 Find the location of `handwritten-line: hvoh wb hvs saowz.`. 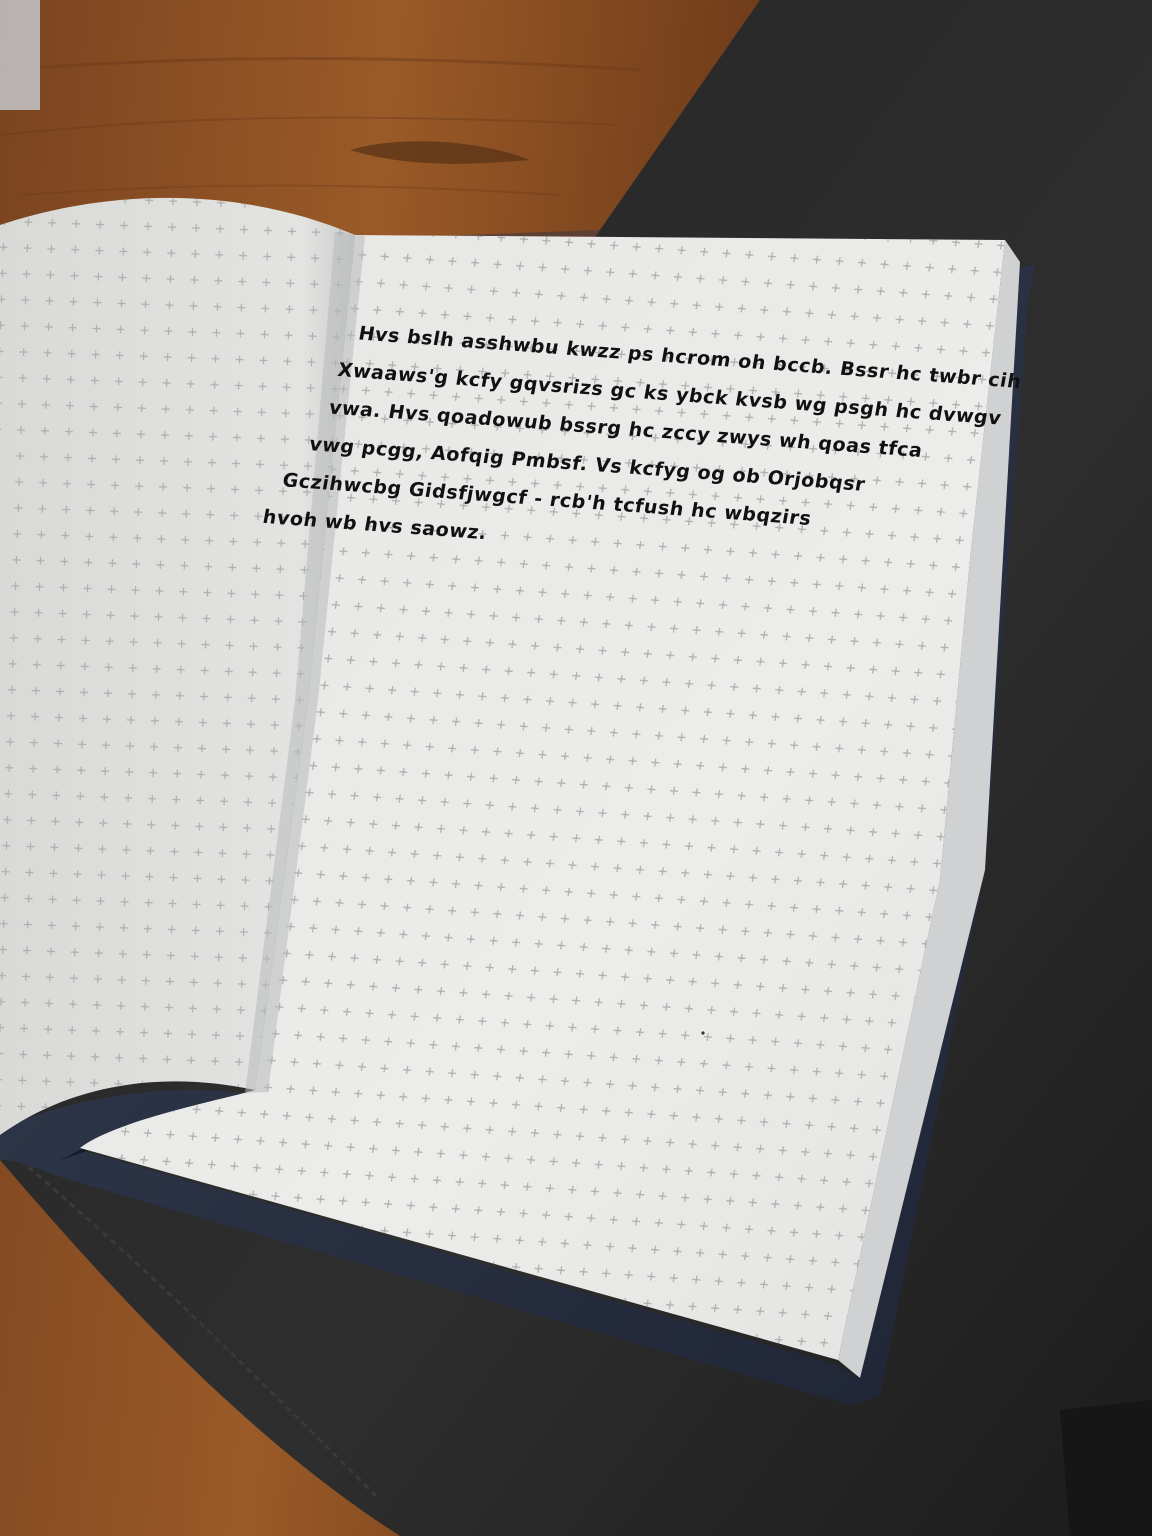

handwritten-line: hvoh wb hvs saowz. is located at coordinates (375, 525).